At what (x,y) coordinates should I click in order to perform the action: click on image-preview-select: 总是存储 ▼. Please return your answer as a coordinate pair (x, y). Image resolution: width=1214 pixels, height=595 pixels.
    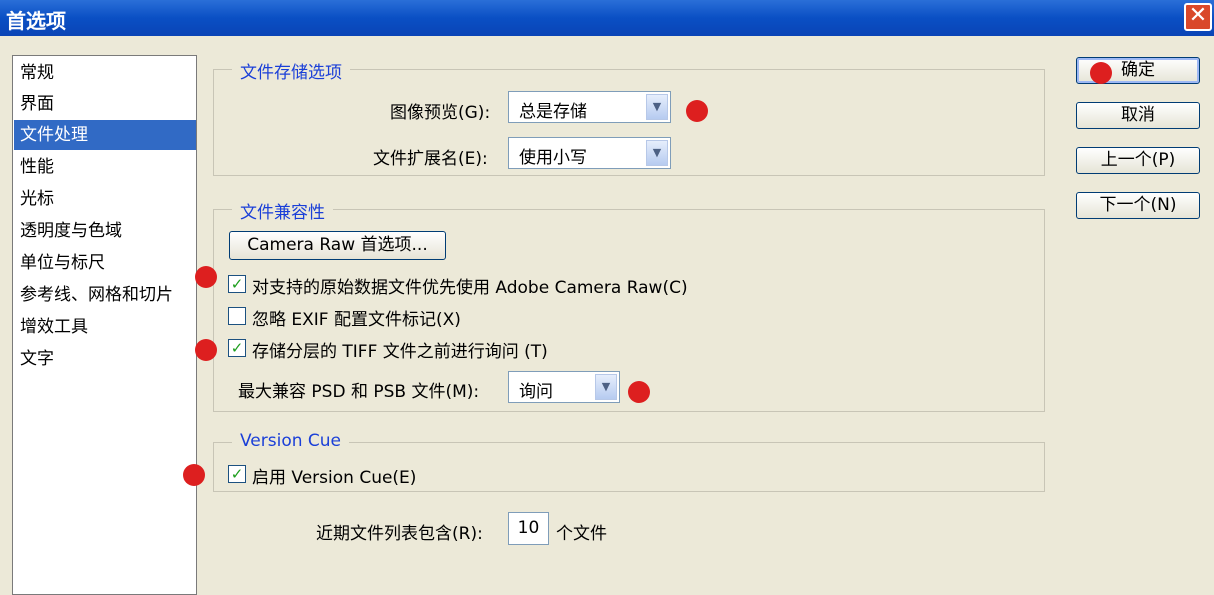
    Looking at the image, I should click on (589, 107).